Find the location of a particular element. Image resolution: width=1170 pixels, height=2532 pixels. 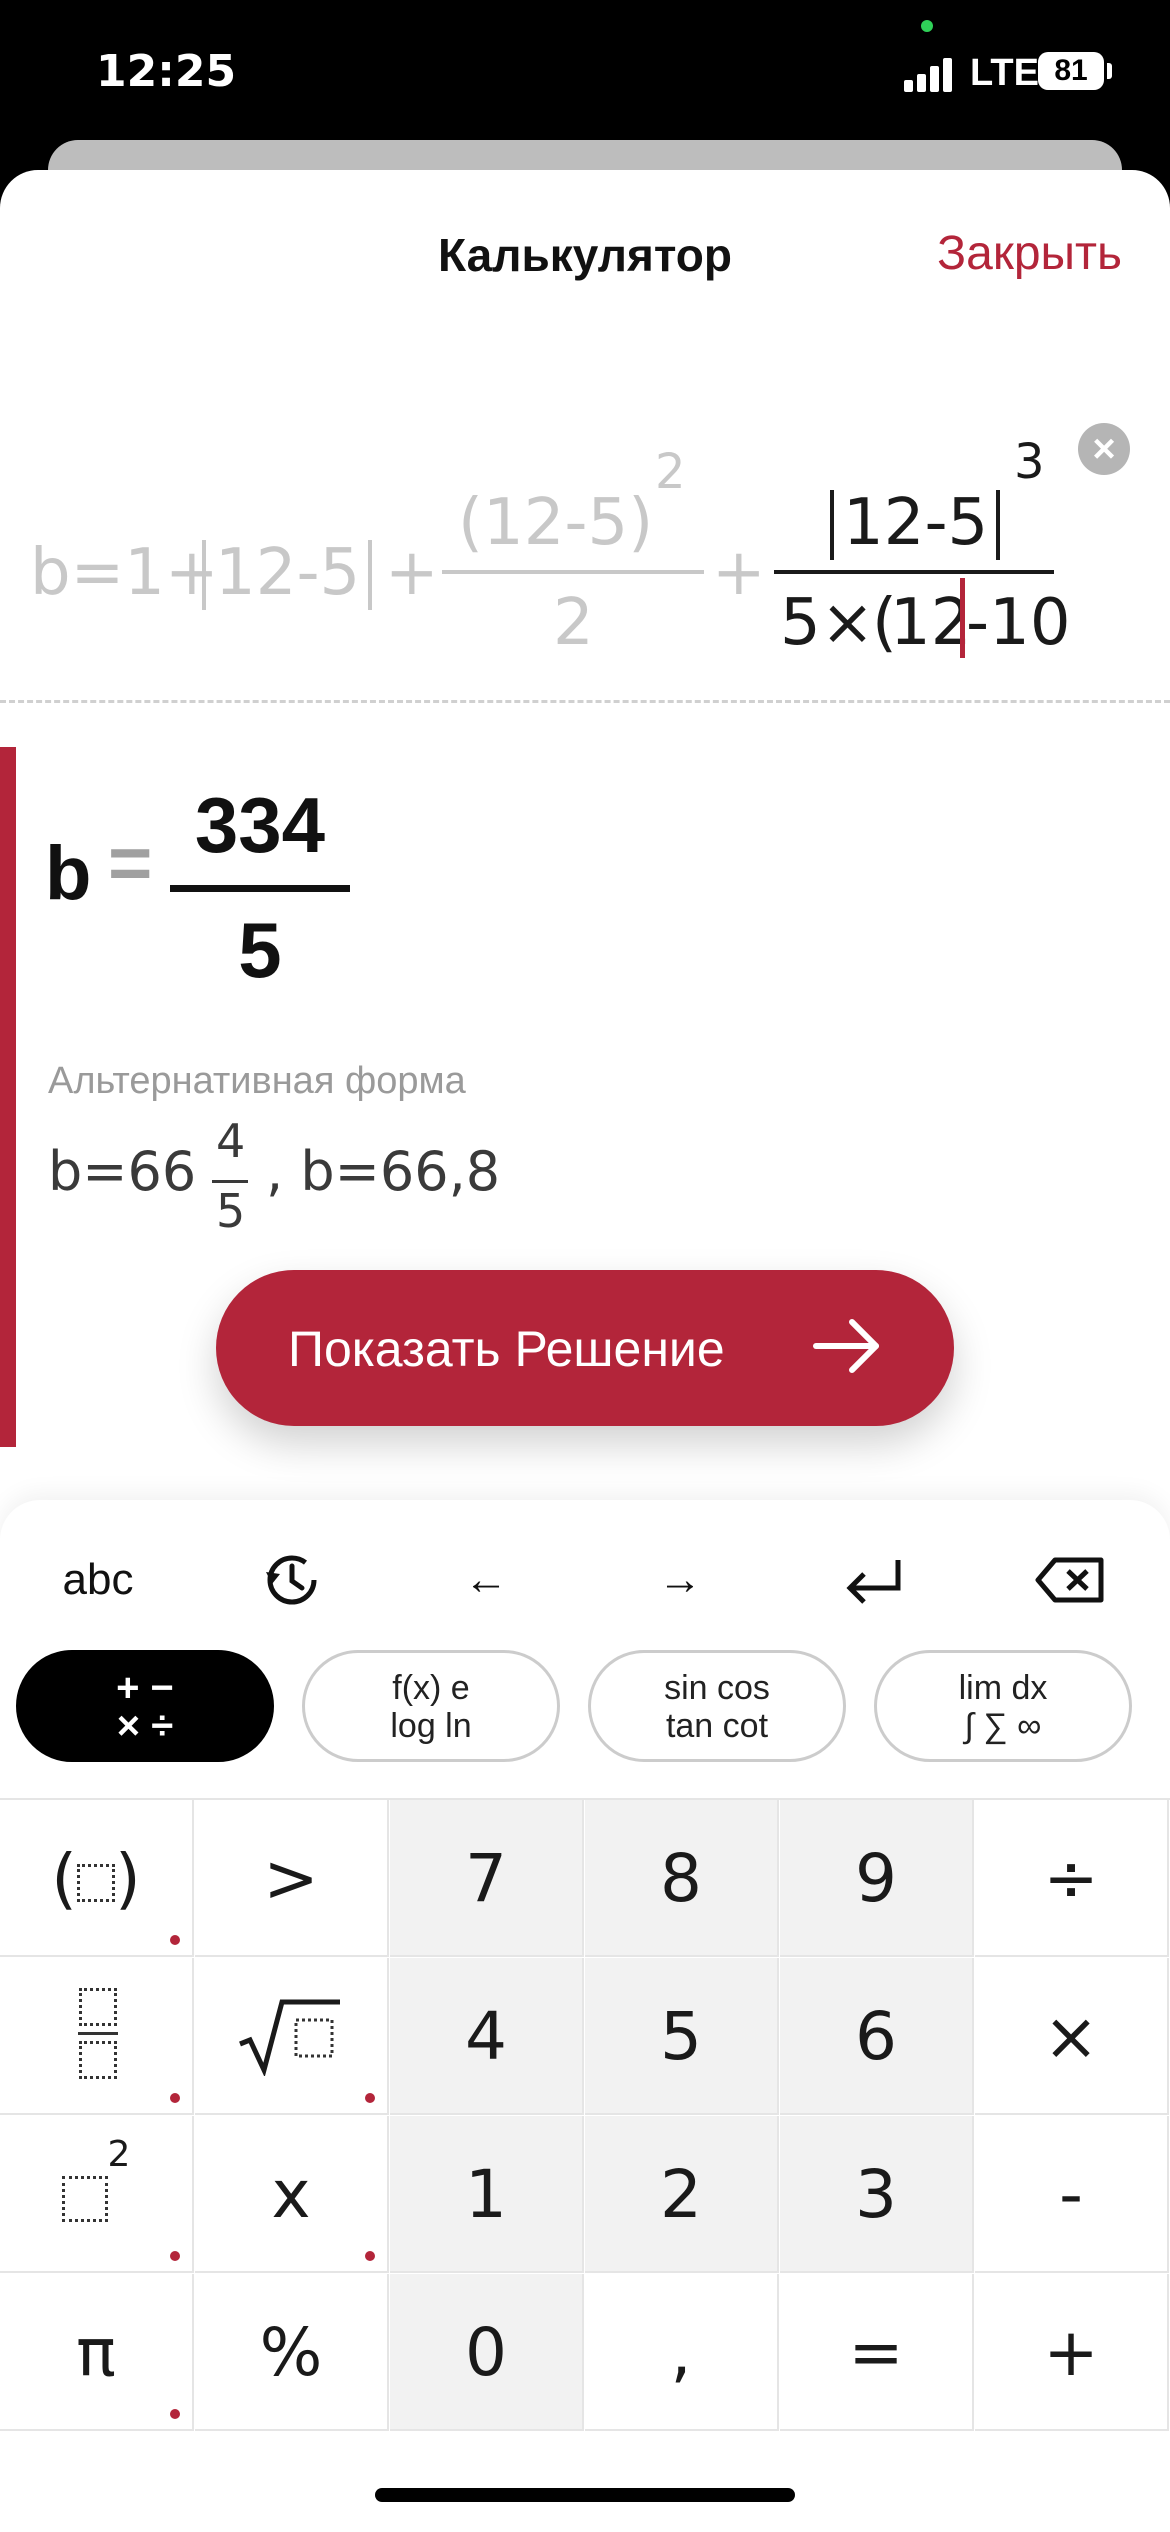

pi-label: π is located at coordinates (96, 2352).